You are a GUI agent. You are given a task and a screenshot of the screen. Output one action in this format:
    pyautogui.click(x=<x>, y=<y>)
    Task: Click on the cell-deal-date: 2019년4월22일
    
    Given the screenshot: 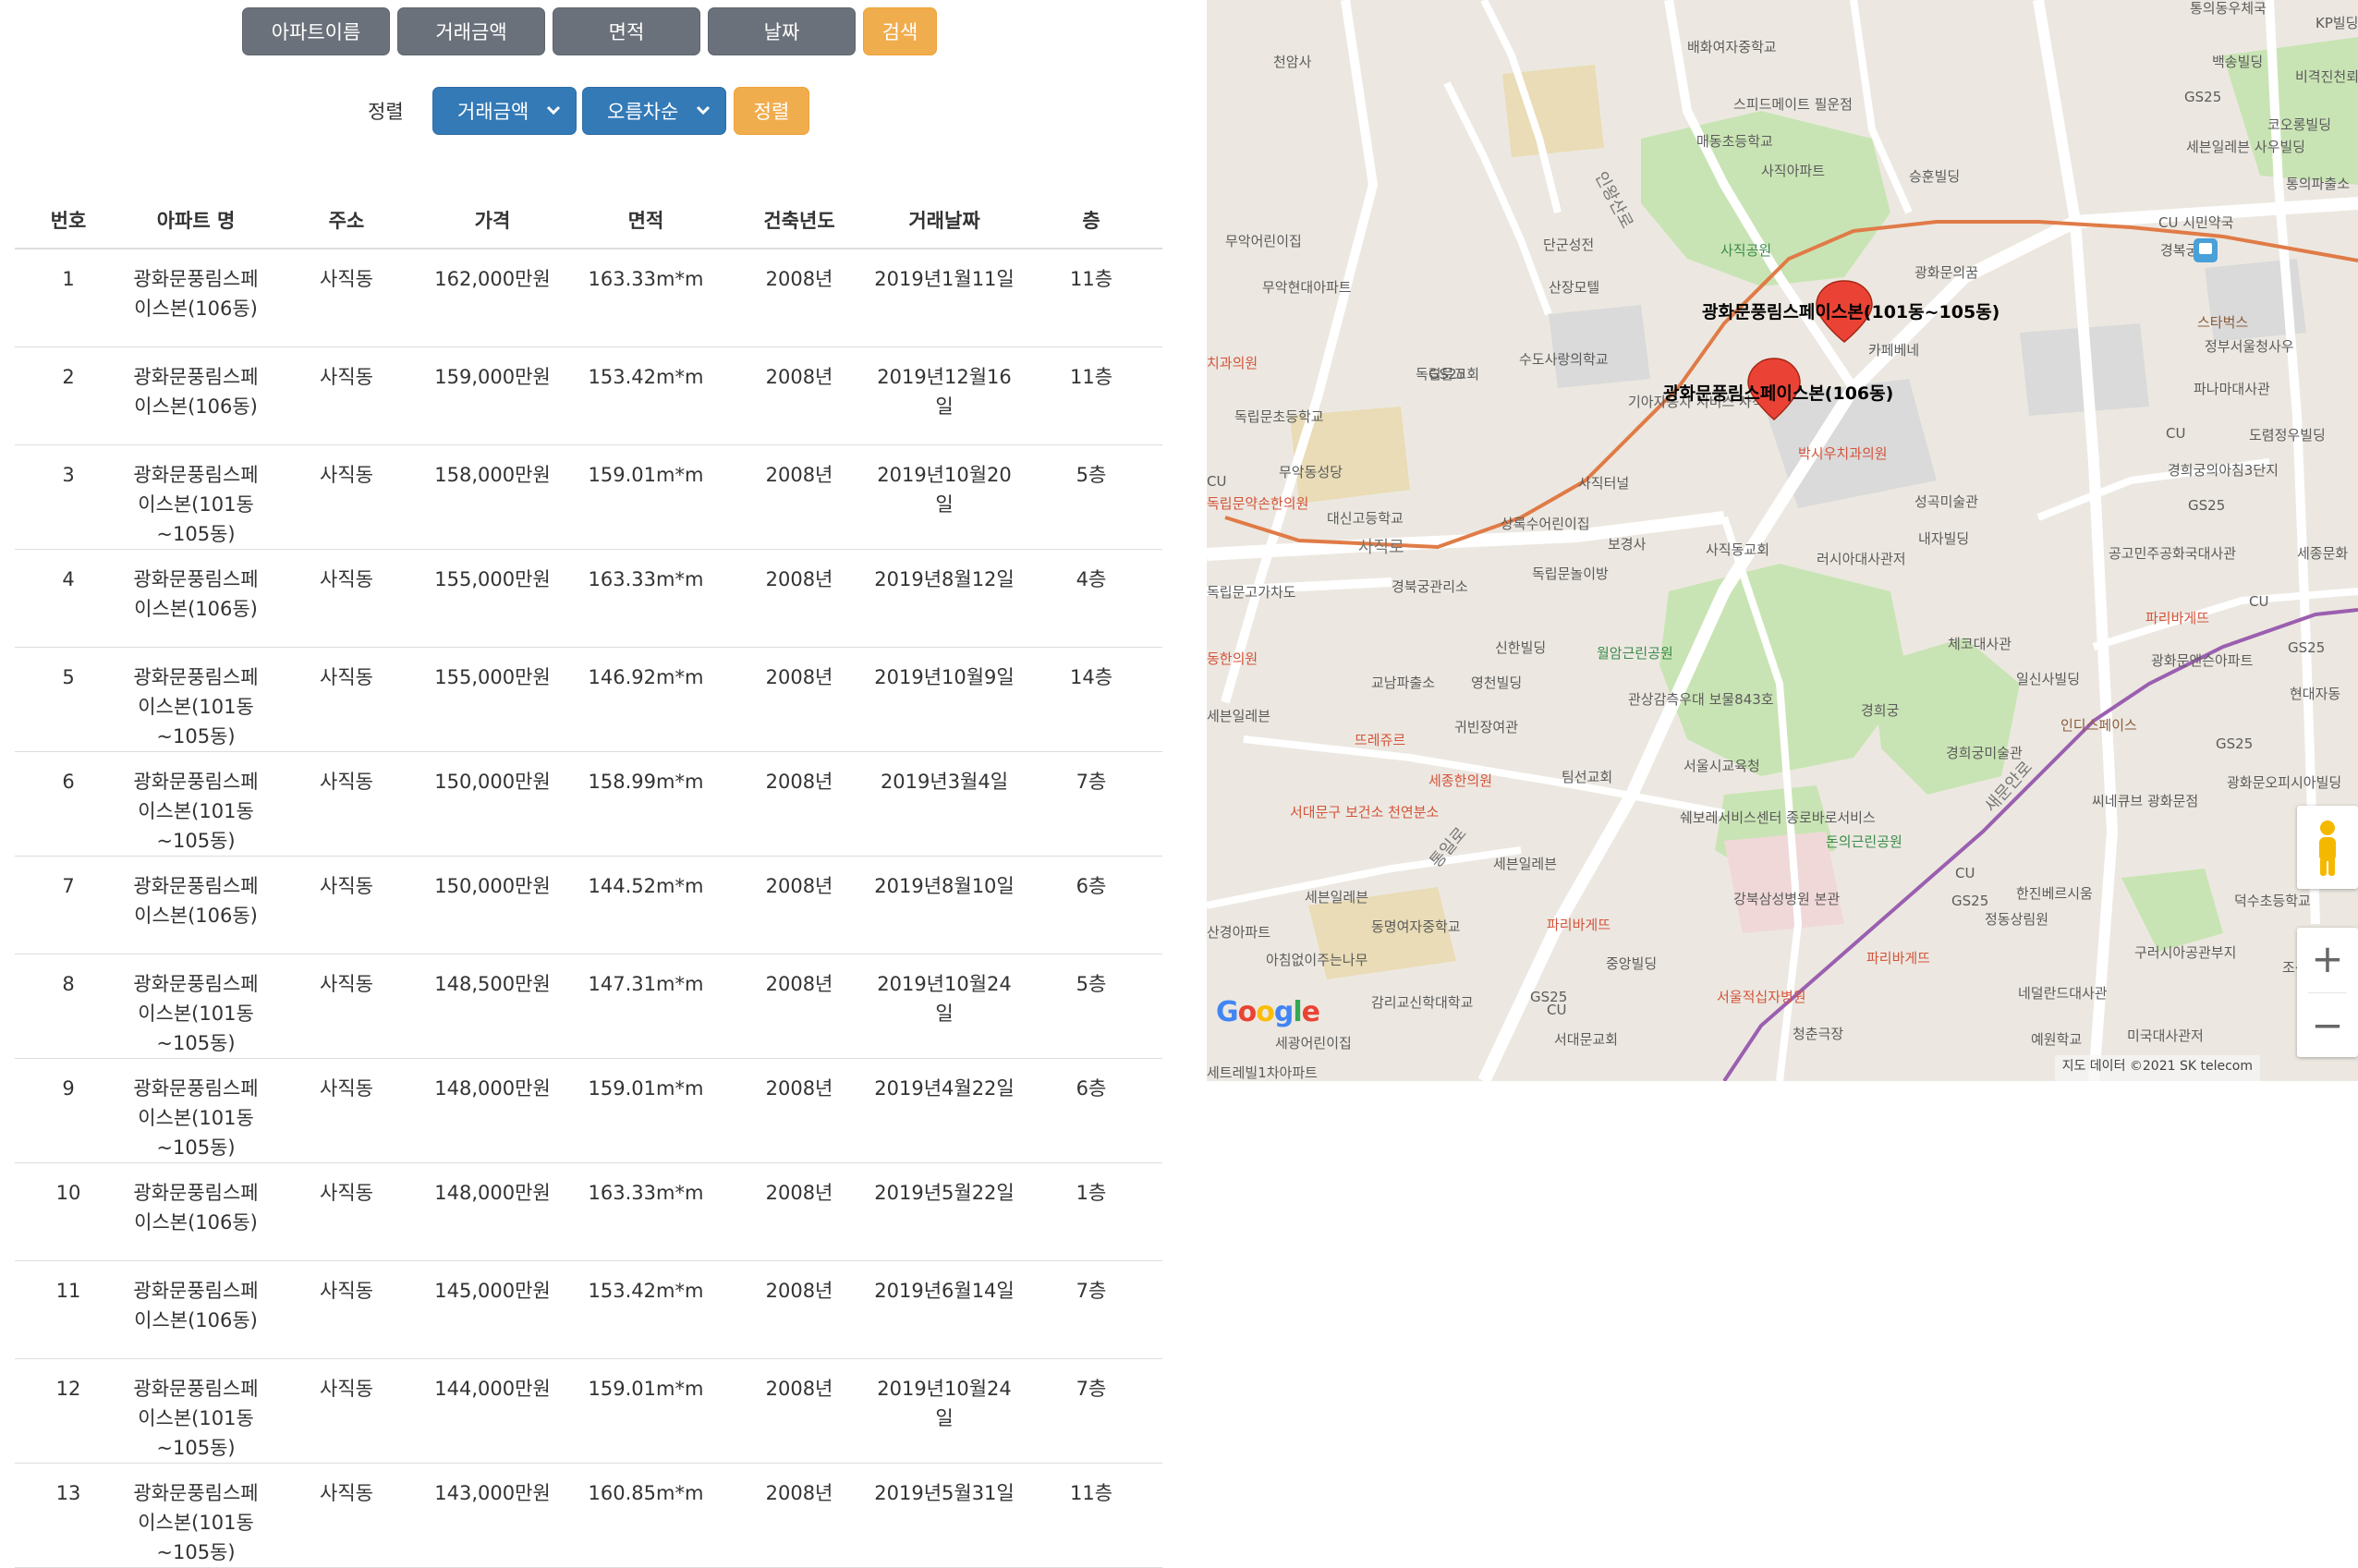 What is the action you would take?
    pyautogui.click(x=944, y=1110)
    